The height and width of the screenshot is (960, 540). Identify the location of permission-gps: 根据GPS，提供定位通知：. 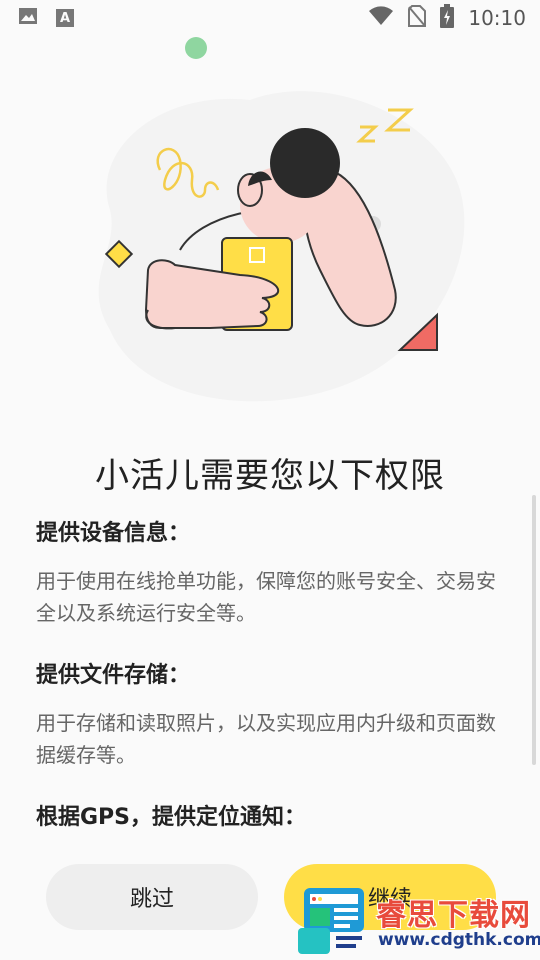
(271, 815).